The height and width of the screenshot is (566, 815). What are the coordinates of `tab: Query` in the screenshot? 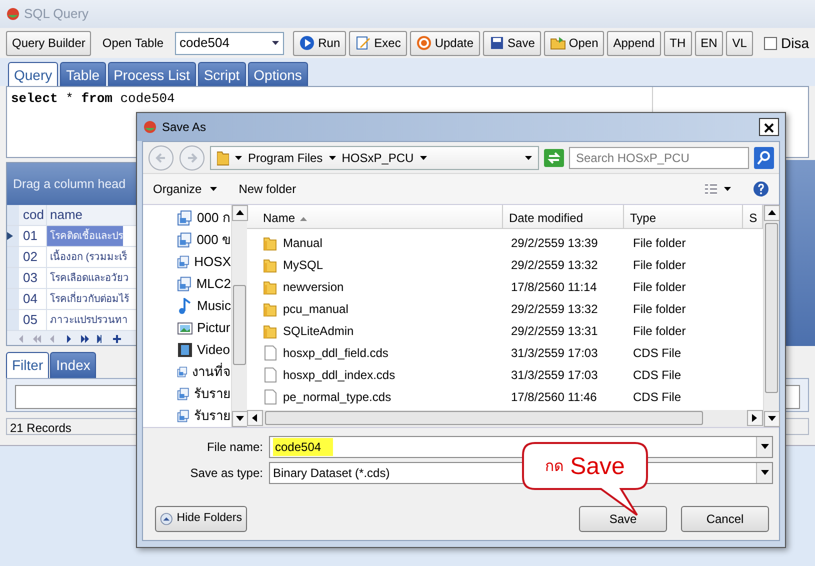 It's located at (33, 74).